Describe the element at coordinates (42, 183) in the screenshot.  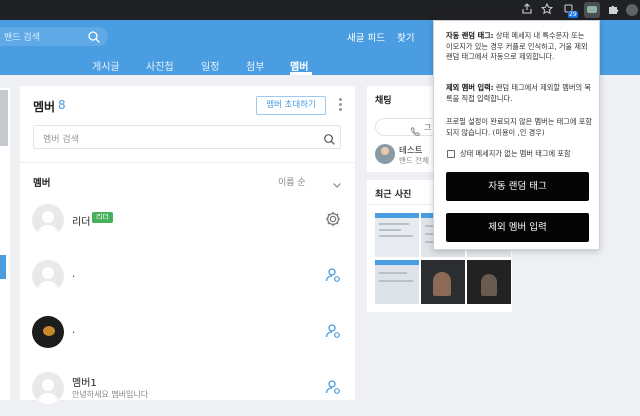
I see `members-section-label: 멤버` at that location.